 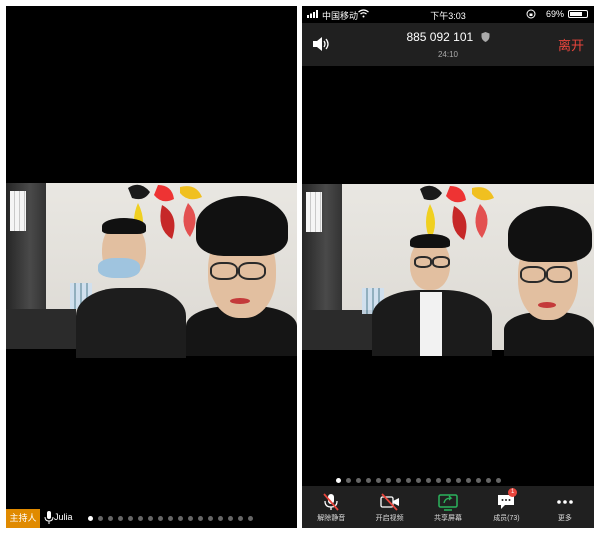 I want to click on share-screen-label: 共享屏幕, so click(x=448, y=518).